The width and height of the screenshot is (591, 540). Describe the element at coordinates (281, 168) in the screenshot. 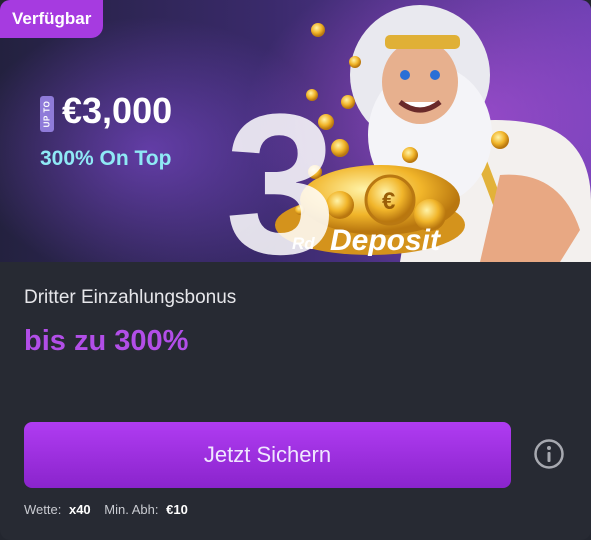

I see `rd-deposit-digit: 3` at that location.